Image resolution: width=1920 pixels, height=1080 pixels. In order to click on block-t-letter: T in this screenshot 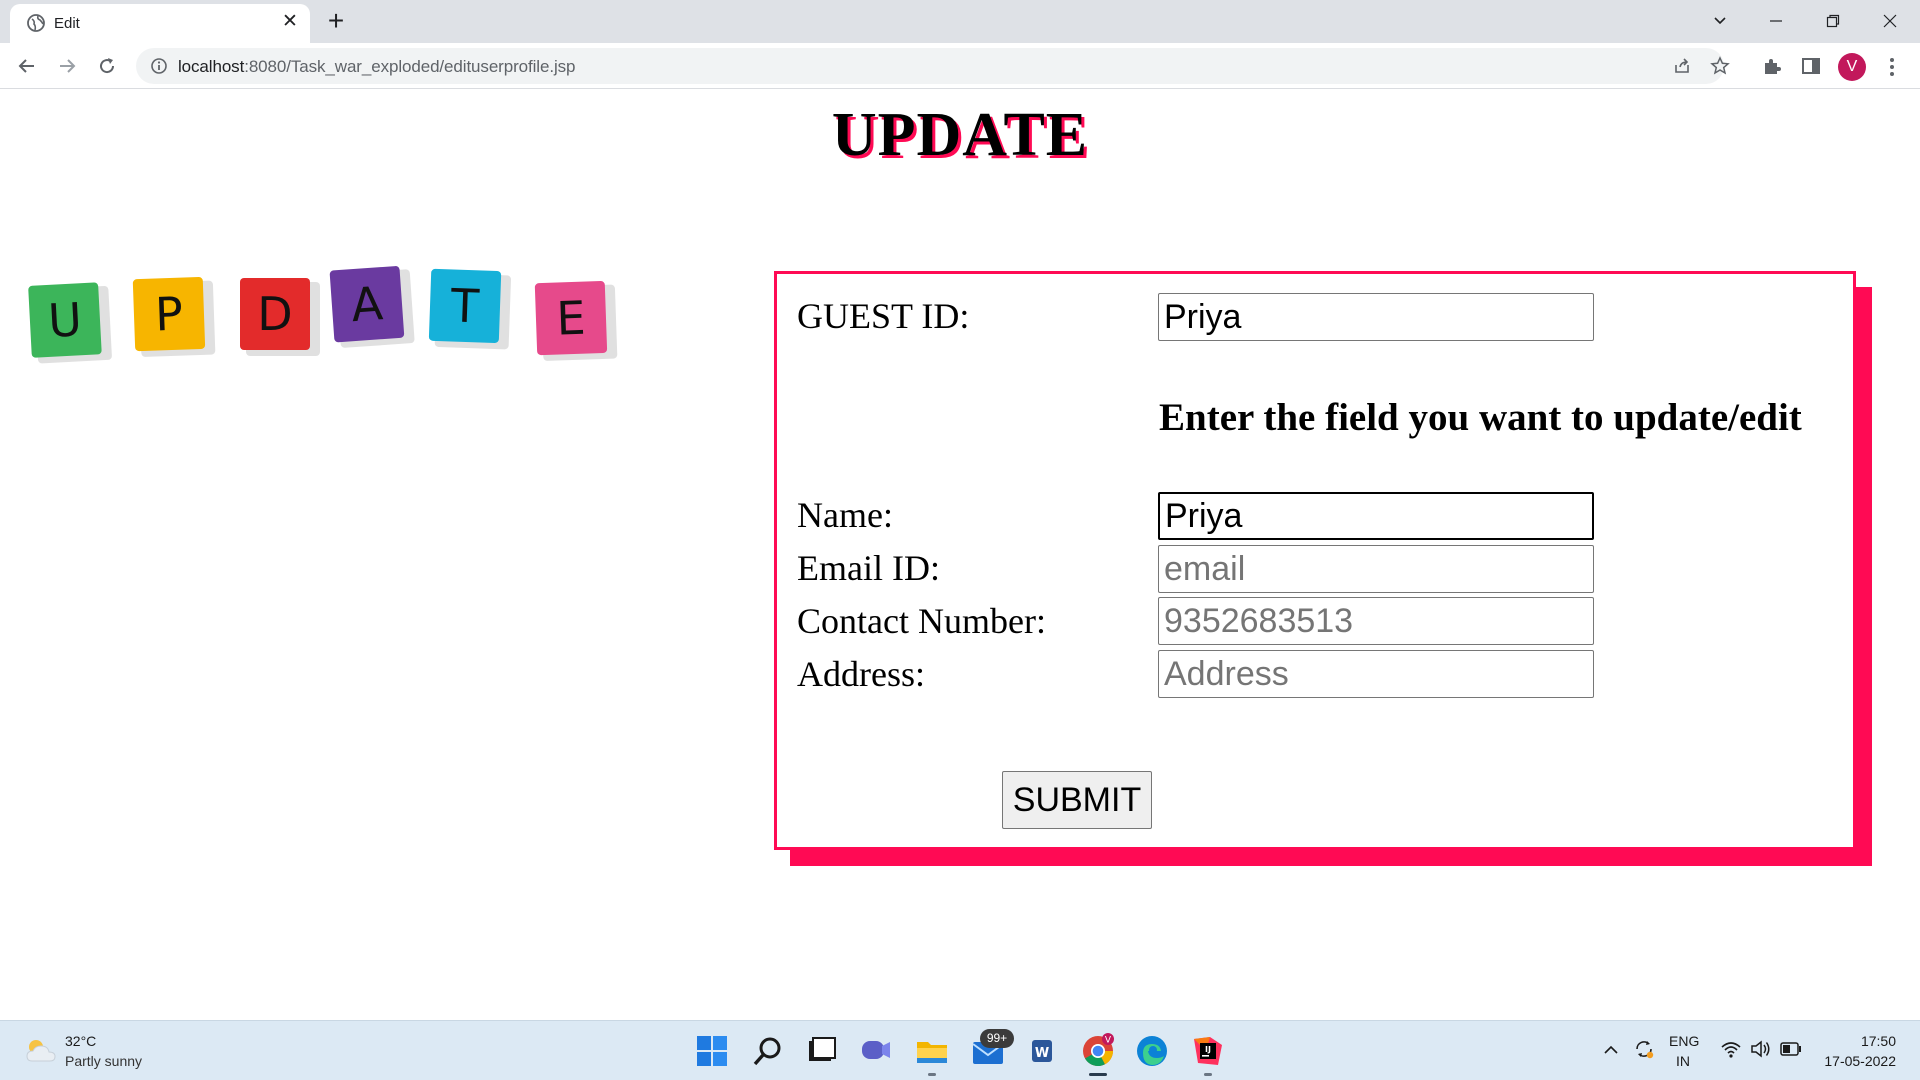, I will do `click(465, 305)`.